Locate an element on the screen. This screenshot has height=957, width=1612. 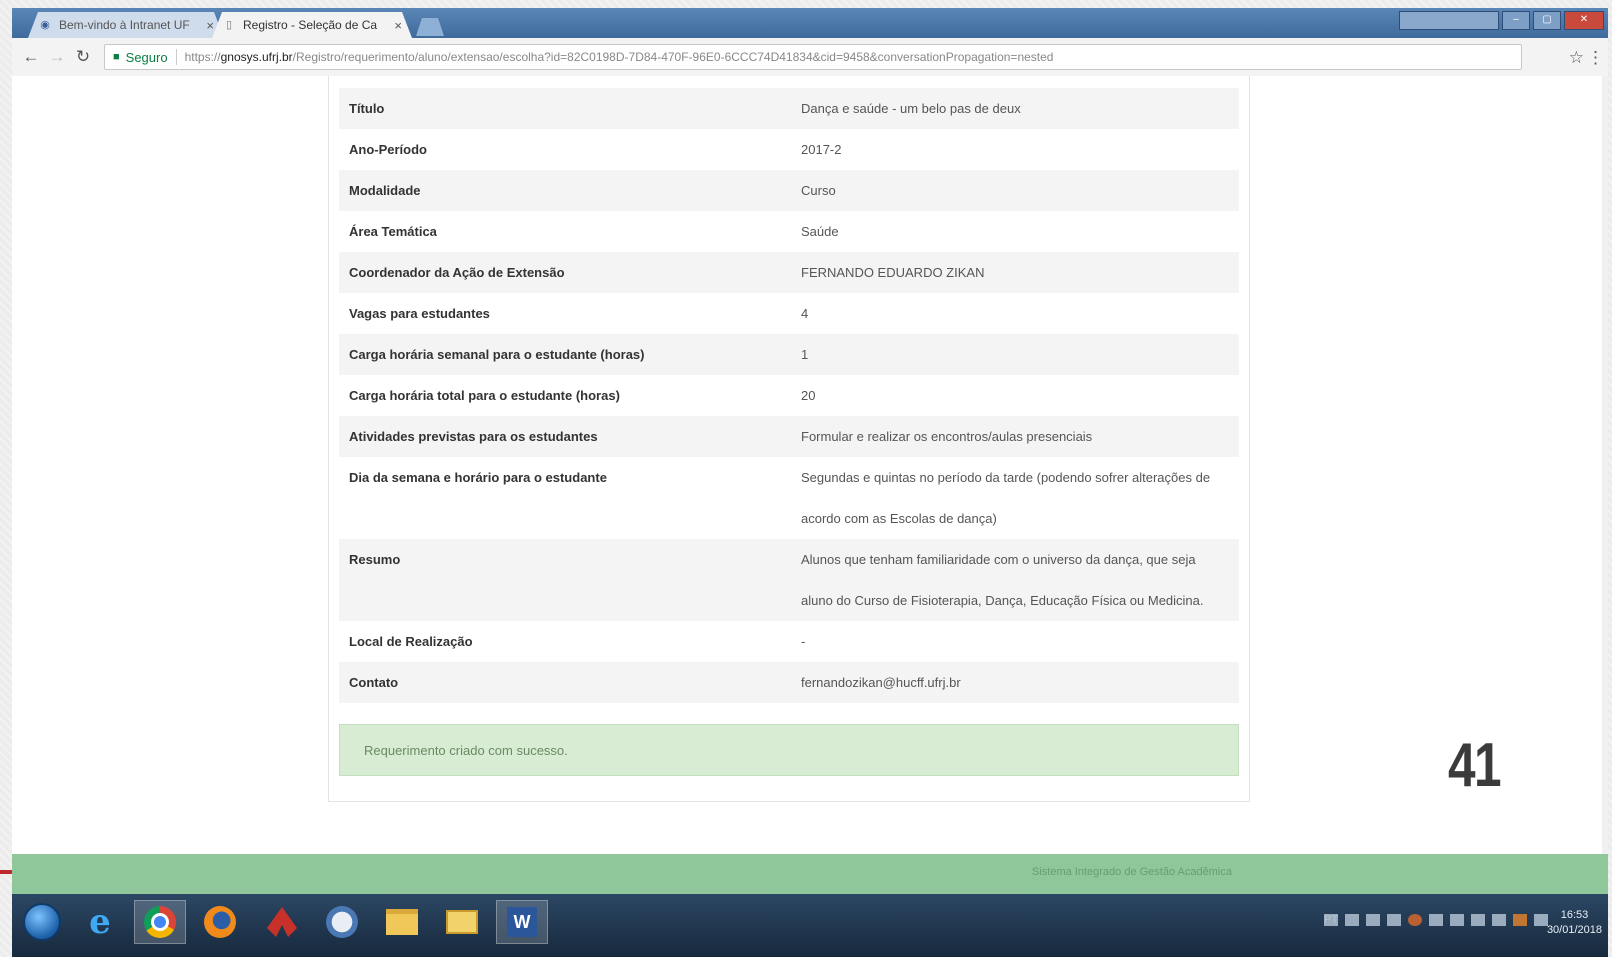
table-row: Modalidade Curso is located at coordinates (789, 190).